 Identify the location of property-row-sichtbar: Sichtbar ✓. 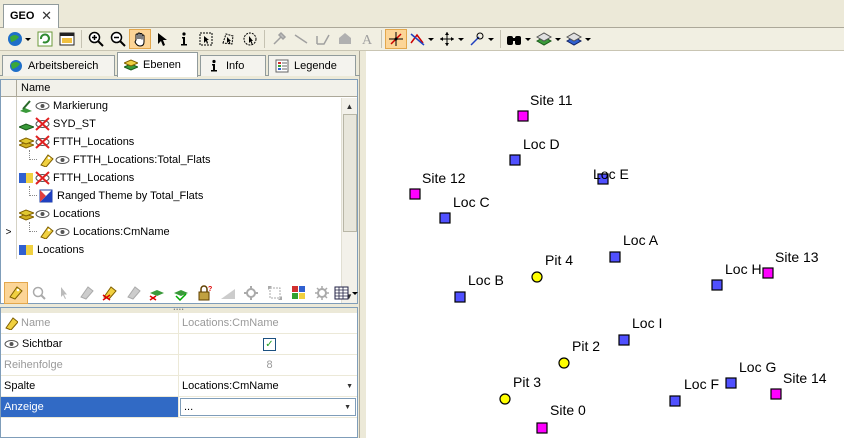
(179, 344).